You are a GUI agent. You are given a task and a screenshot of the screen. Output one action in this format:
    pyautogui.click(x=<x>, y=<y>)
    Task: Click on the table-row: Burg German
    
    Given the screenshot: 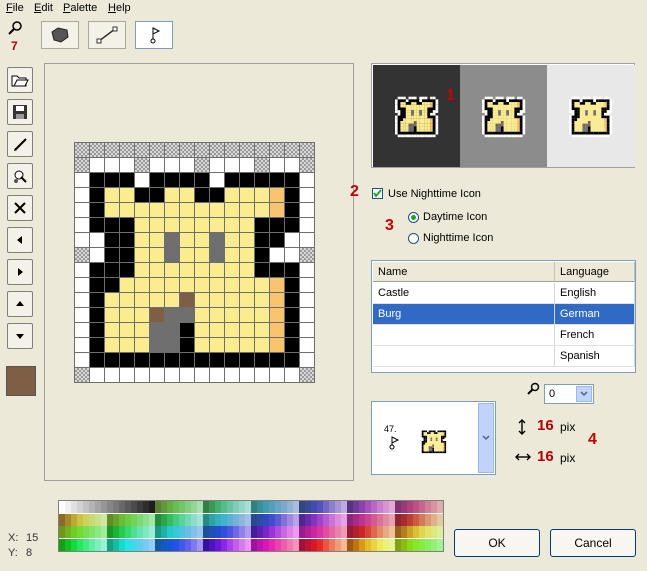 What is the action you would take?
    pyautogui.click(x=504, y=314)
    